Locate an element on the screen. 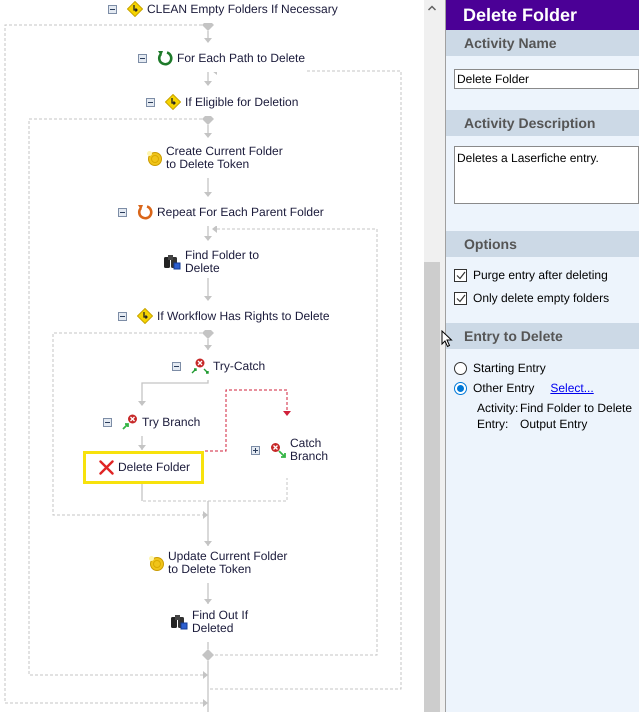 Image resolution: width=639 pixels, height=712 pixels. checkbox-label: Purge entry after deleting is located at coordinates (540, 275).